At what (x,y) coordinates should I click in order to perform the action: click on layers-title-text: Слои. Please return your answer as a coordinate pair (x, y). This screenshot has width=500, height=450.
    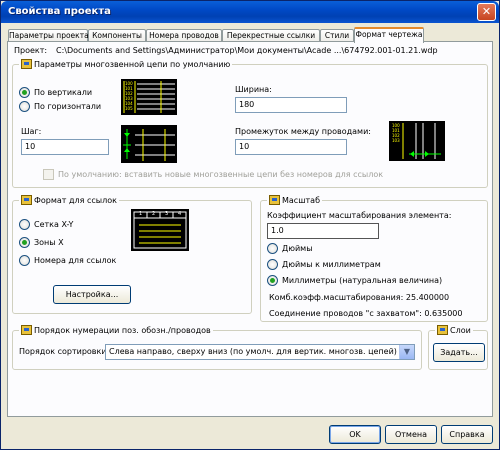
    Looking at the image, I should click on (460, 330).